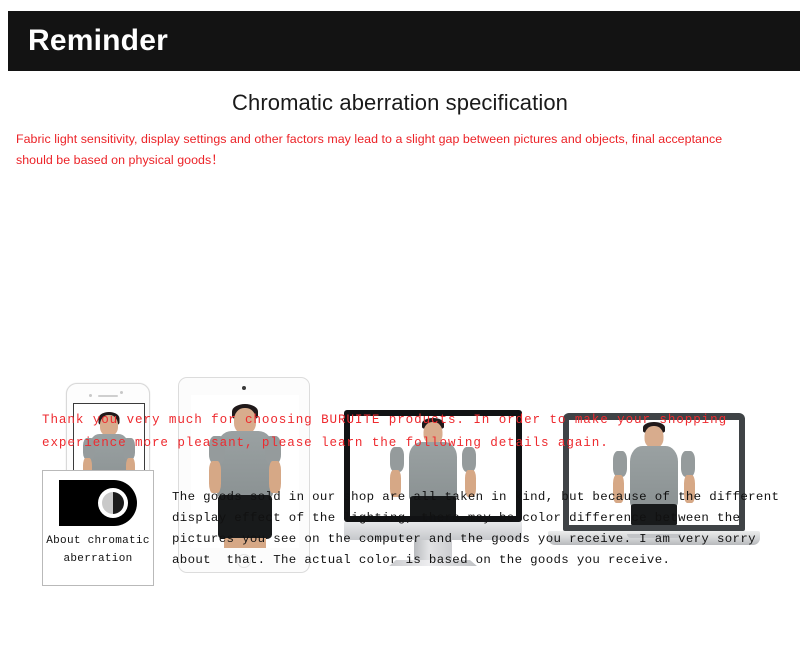 The width and height of the screenshot is (800, 646). I want to click on contrast-icon-halves, so click(113, 503).